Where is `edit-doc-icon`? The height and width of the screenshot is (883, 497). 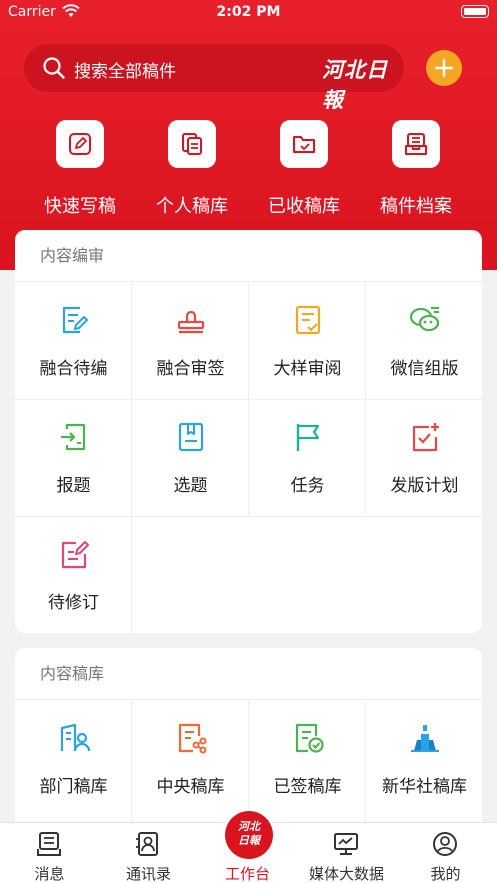
edit-doc-icon is located at coordinates (75, 320).